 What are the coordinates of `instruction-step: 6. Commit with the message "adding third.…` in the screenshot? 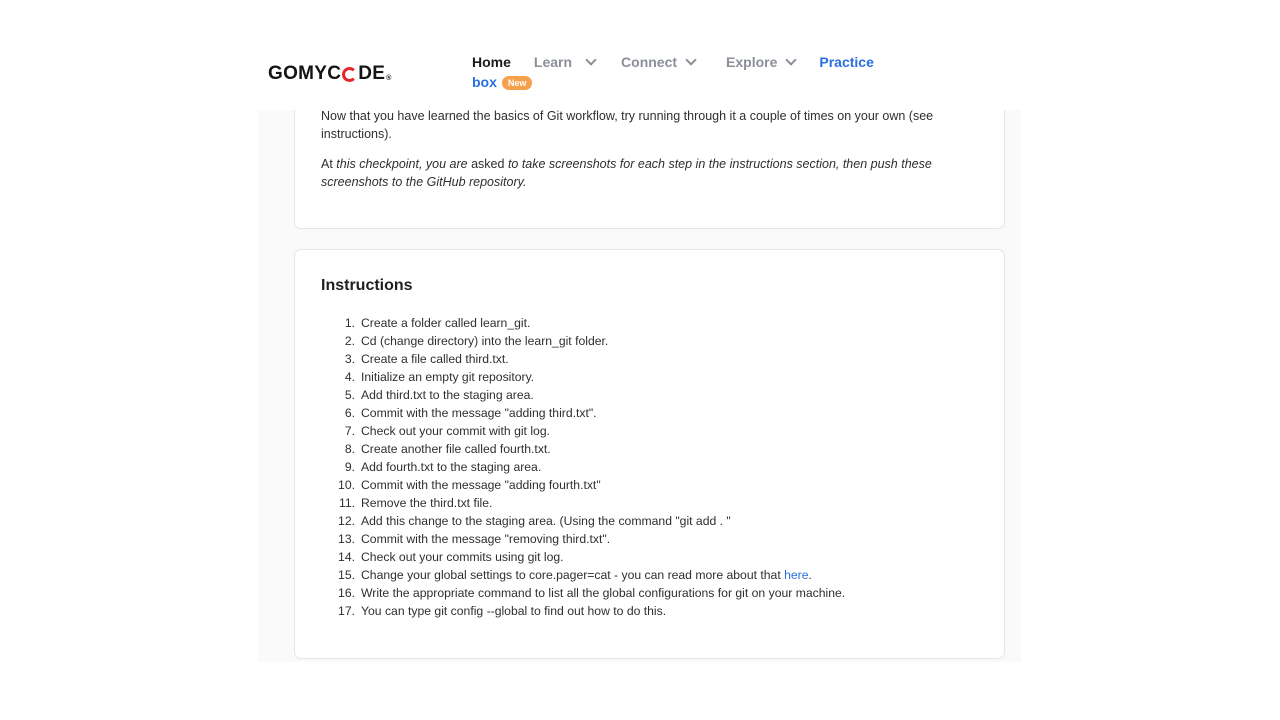 It's located at (651, 413).